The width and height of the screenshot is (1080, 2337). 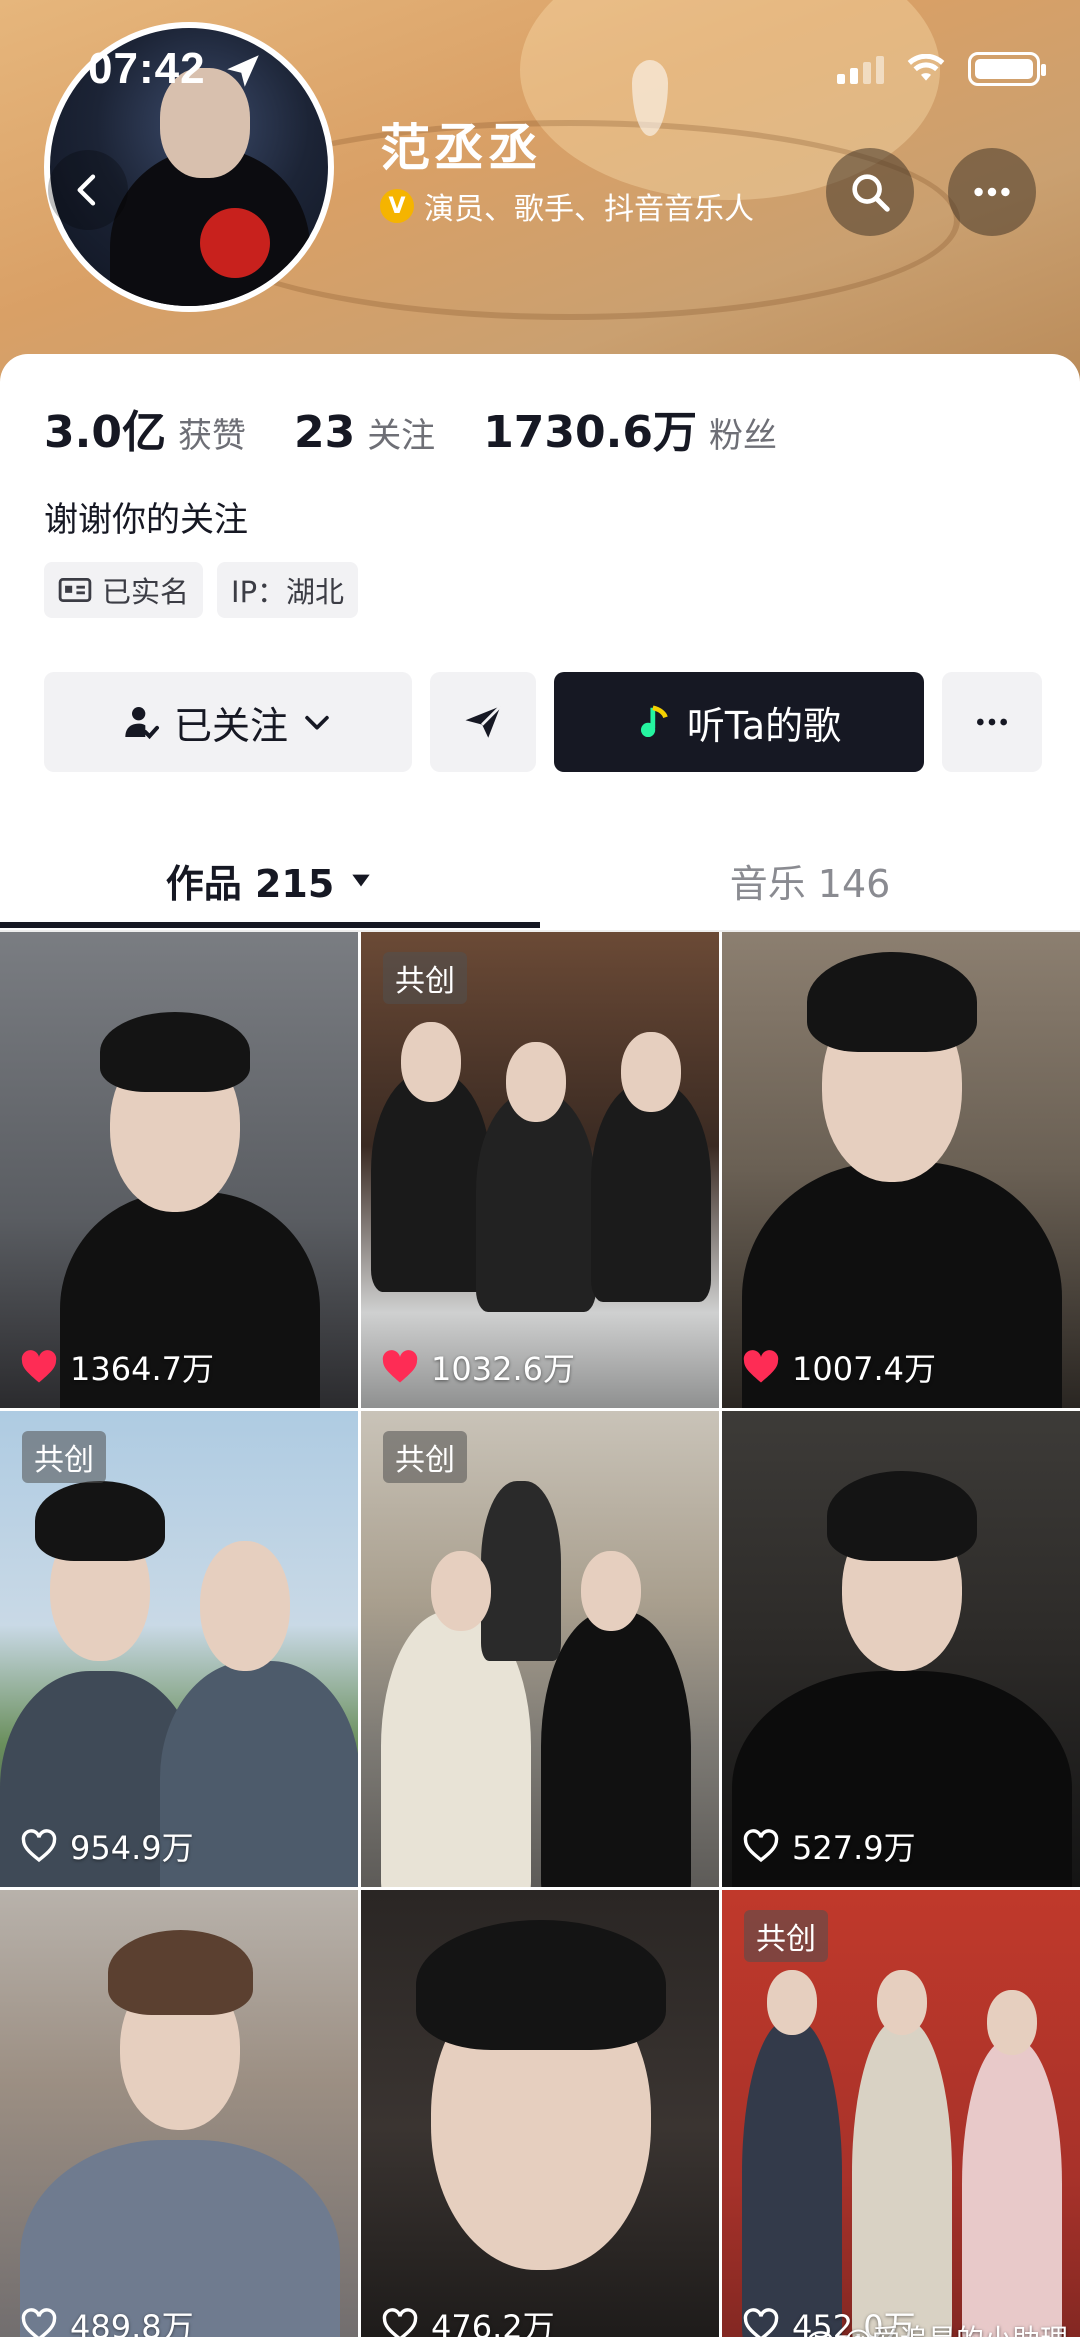 What do you see at coordinates (956, 2327) in the screenshot?
I see `watermark-text: @爱追星的小助理` at bounding box center [956, 2327].